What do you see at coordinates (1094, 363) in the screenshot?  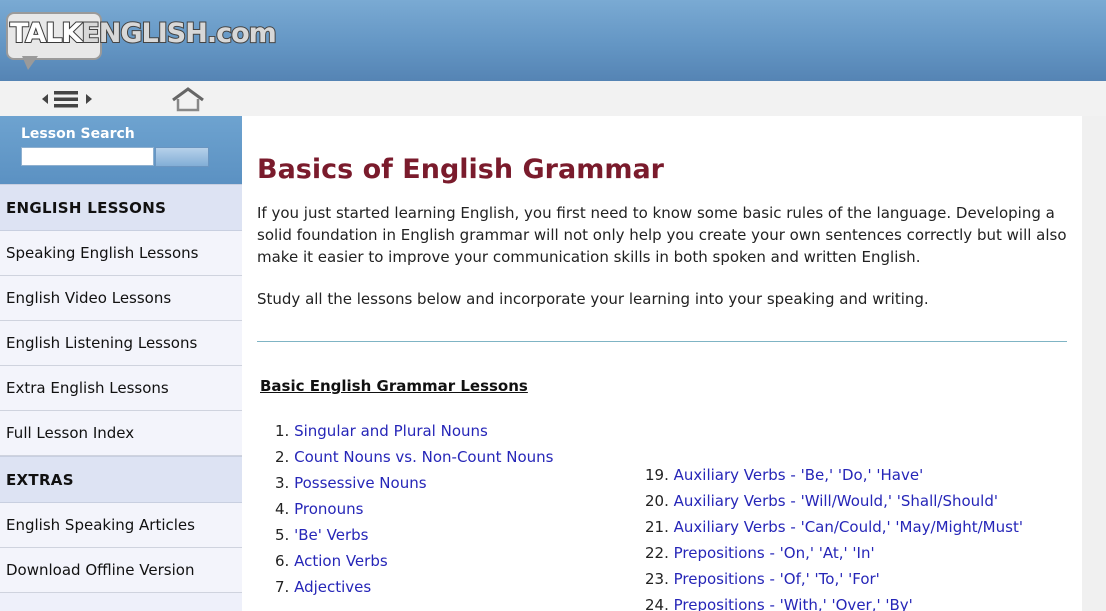 I see `right-gutter` at bounding box center [1094, 363].